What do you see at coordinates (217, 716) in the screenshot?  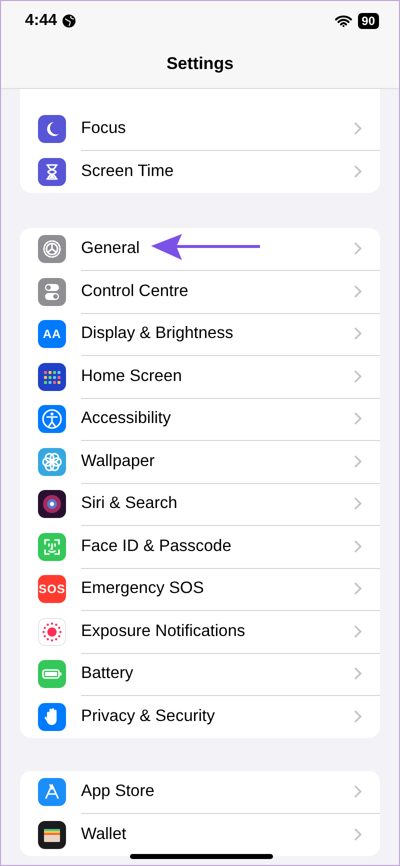 I see `row-label: Privacy & Security` at bounding box center [217, 716].